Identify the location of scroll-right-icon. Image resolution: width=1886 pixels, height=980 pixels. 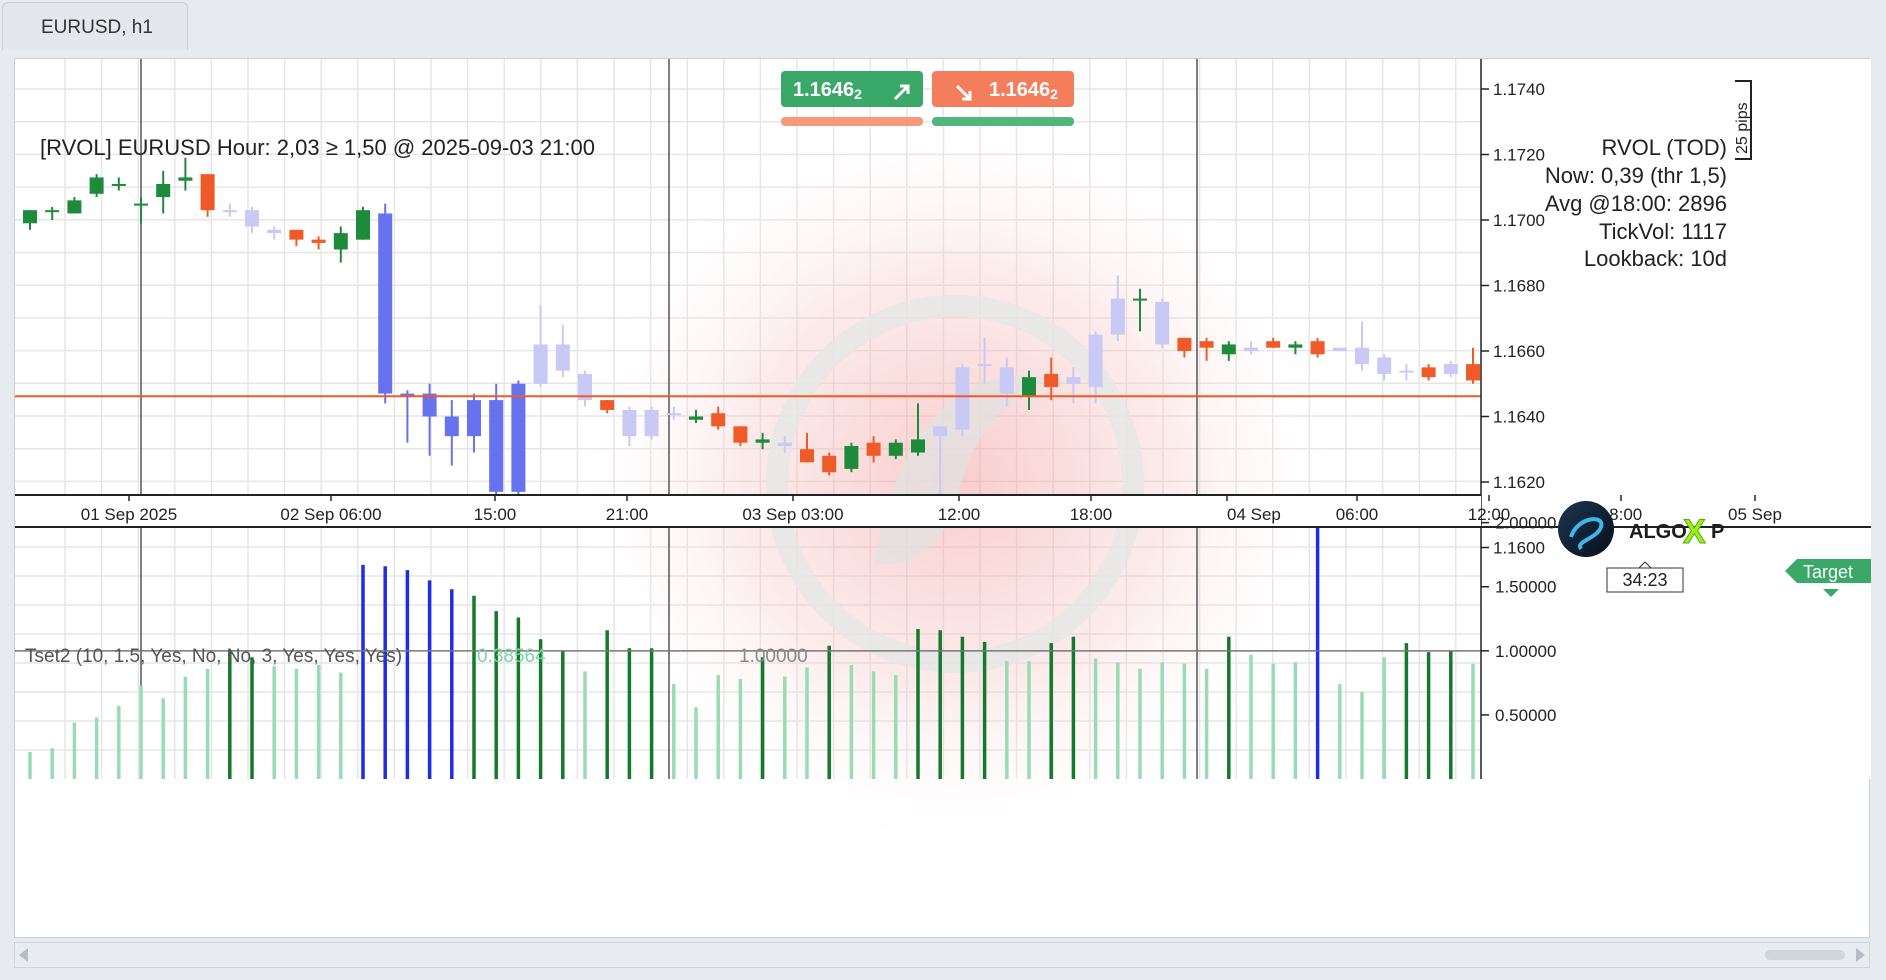
(1860, 955).